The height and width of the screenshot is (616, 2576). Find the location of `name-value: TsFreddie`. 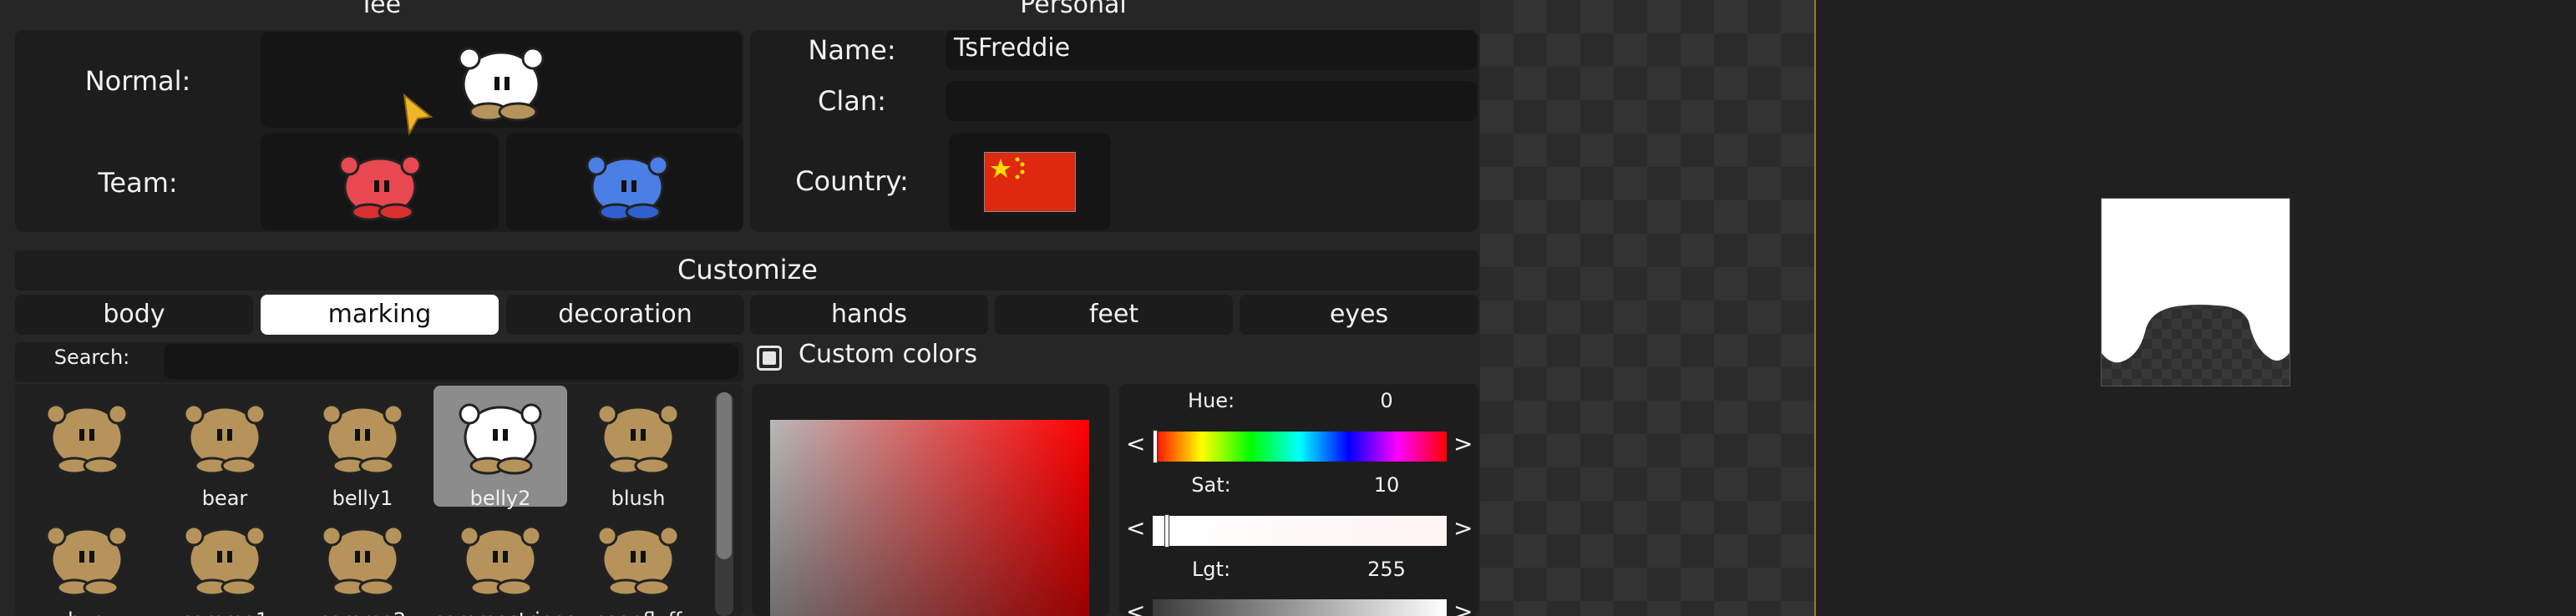

name-value: TsFreddie is located at coordinates (1012, 48).